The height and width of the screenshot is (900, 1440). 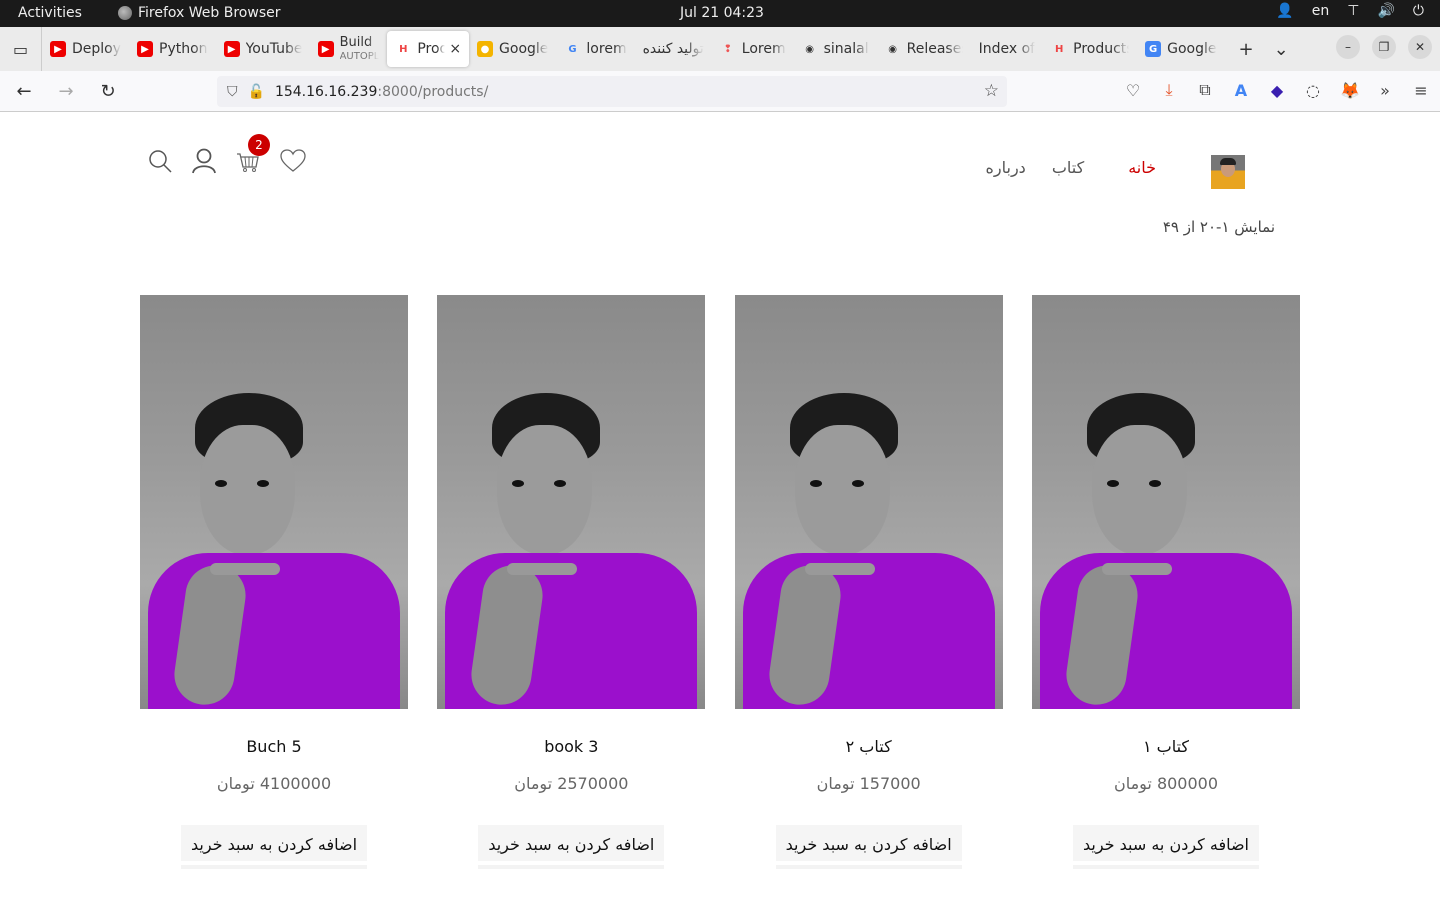 What do you see at coordinates (727, 49) in the screenshot?
I see `lorem-icon: ❢` at bounding box center [727, 49].